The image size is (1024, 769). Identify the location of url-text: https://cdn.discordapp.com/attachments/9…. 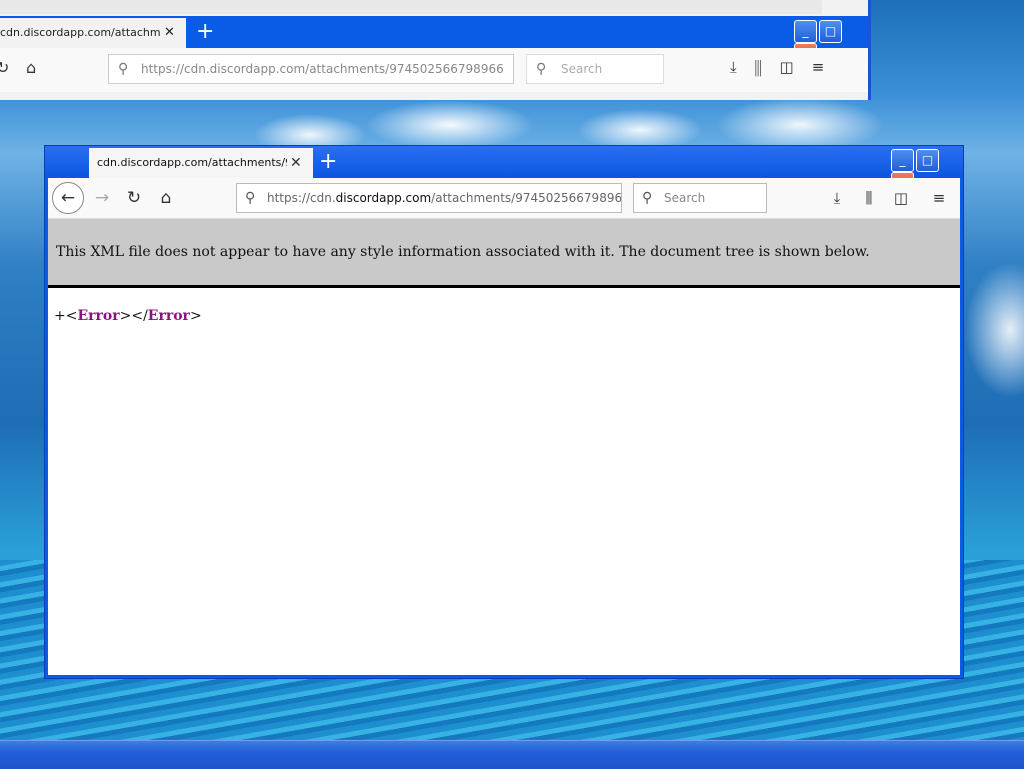
(444, 198).